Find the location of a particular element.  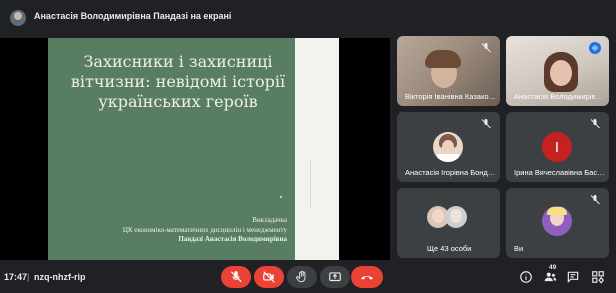

people-button is located at coordinates (550, 277).